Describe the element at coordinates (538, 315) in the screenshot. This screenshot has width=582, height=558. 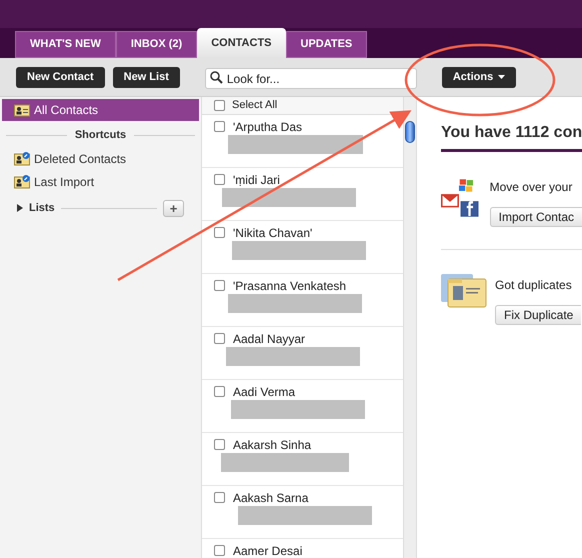
I see `fix-duplicates-button: Fix Duplicate` at that location.